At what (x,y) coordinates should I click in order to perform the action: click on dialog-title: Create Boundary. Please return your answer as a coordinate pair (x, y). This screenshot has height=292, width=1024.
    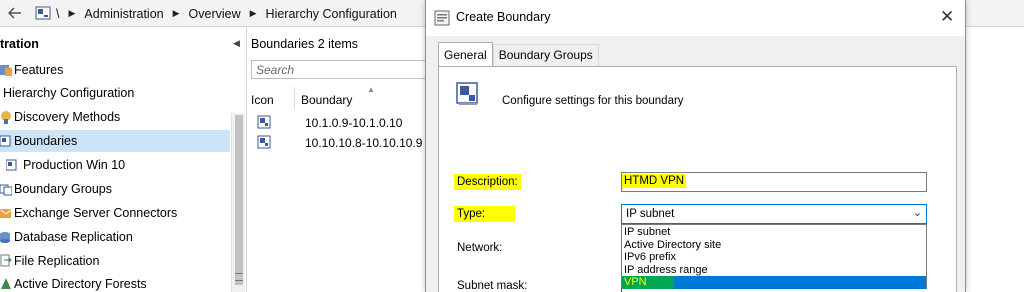
    Looking at the image, I should click on (503, 17).